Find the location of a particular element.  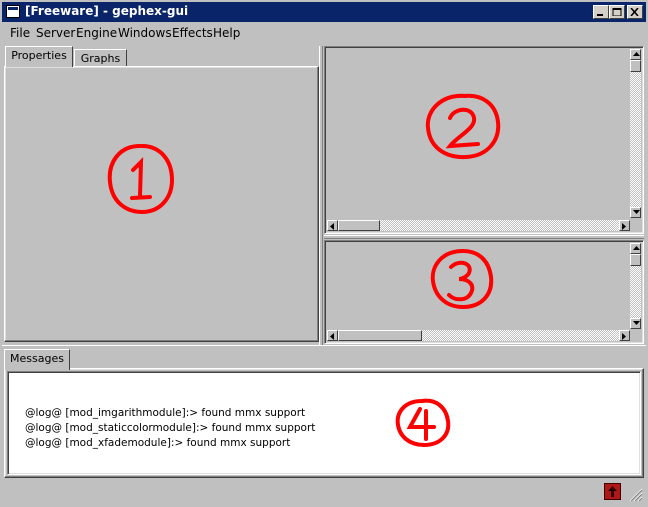

tab-graphs-label: Graphs is located at coordinates (100, 58).